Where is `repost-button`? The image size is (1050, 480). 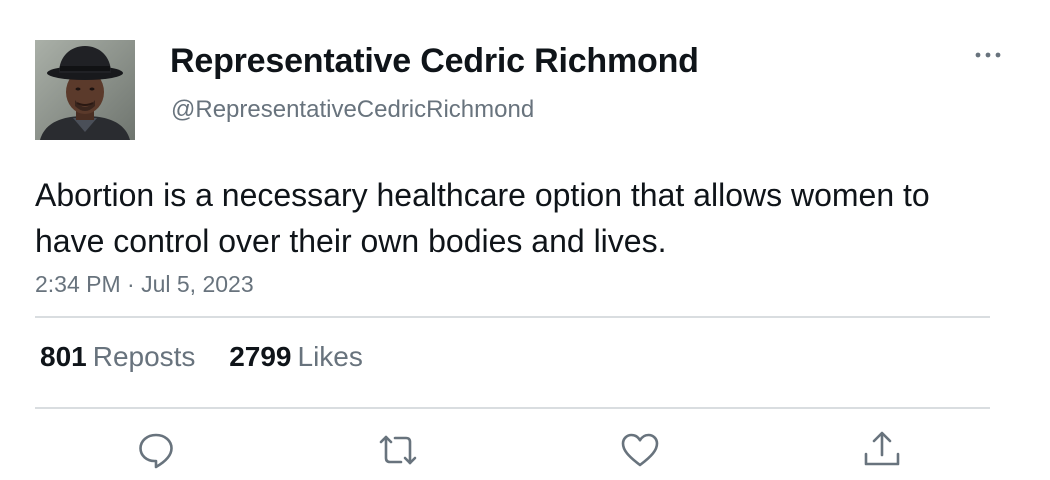 repost-button is located at coordinates (398, 450).